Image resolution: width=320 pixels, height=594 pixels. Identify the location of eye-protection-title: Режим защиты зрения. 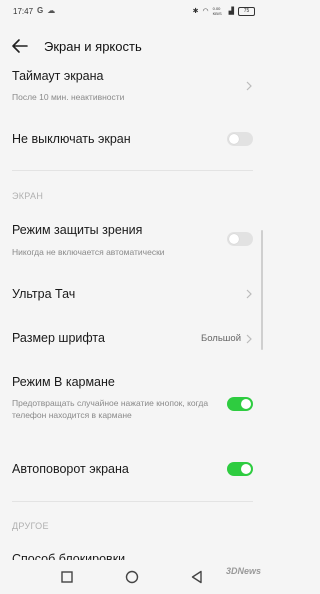
(77, 230).